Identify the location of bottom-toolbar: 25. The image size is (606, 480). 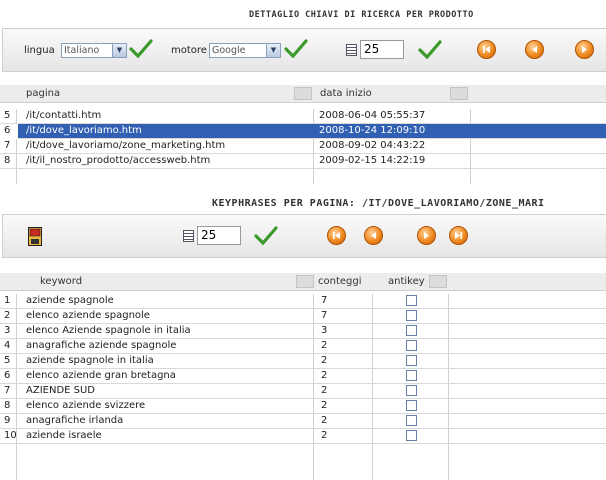
(304, 236).